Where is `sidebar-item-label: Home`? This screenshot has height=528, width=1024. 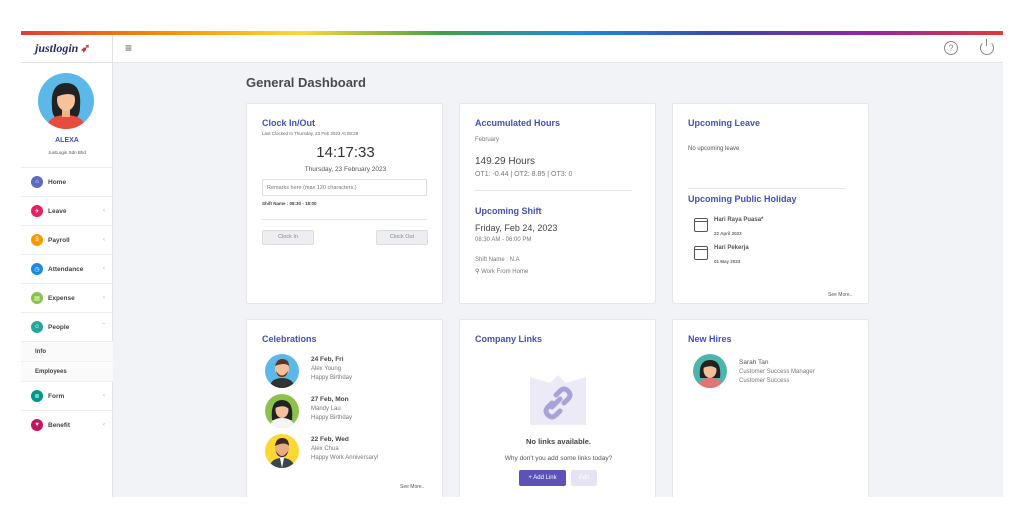 sidebar-item-label: Home is located at coordinates (57, 182).